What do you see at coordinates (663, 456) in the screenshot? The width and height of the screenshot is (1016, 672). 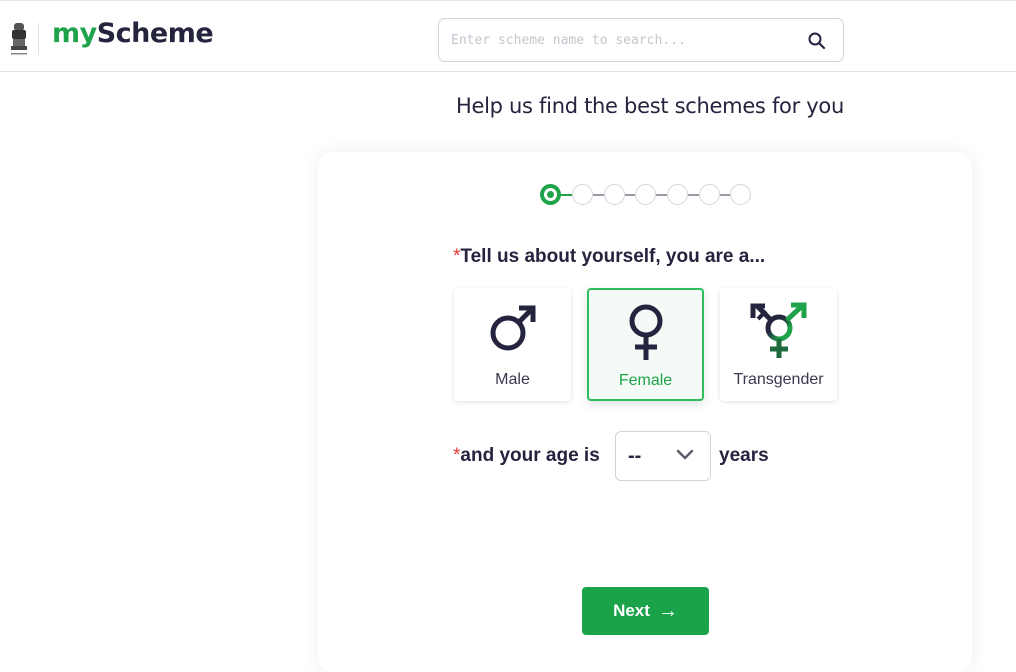 I see `age-select: --` at bounding box center [663, 456].